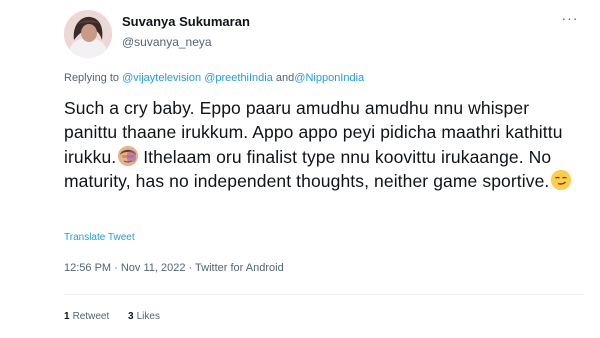 The height and width of the screenshot is (338, 600). Describe the element at coordinates (570, 18) in the screenshot. I see `more-options-icon: ···` at that location.